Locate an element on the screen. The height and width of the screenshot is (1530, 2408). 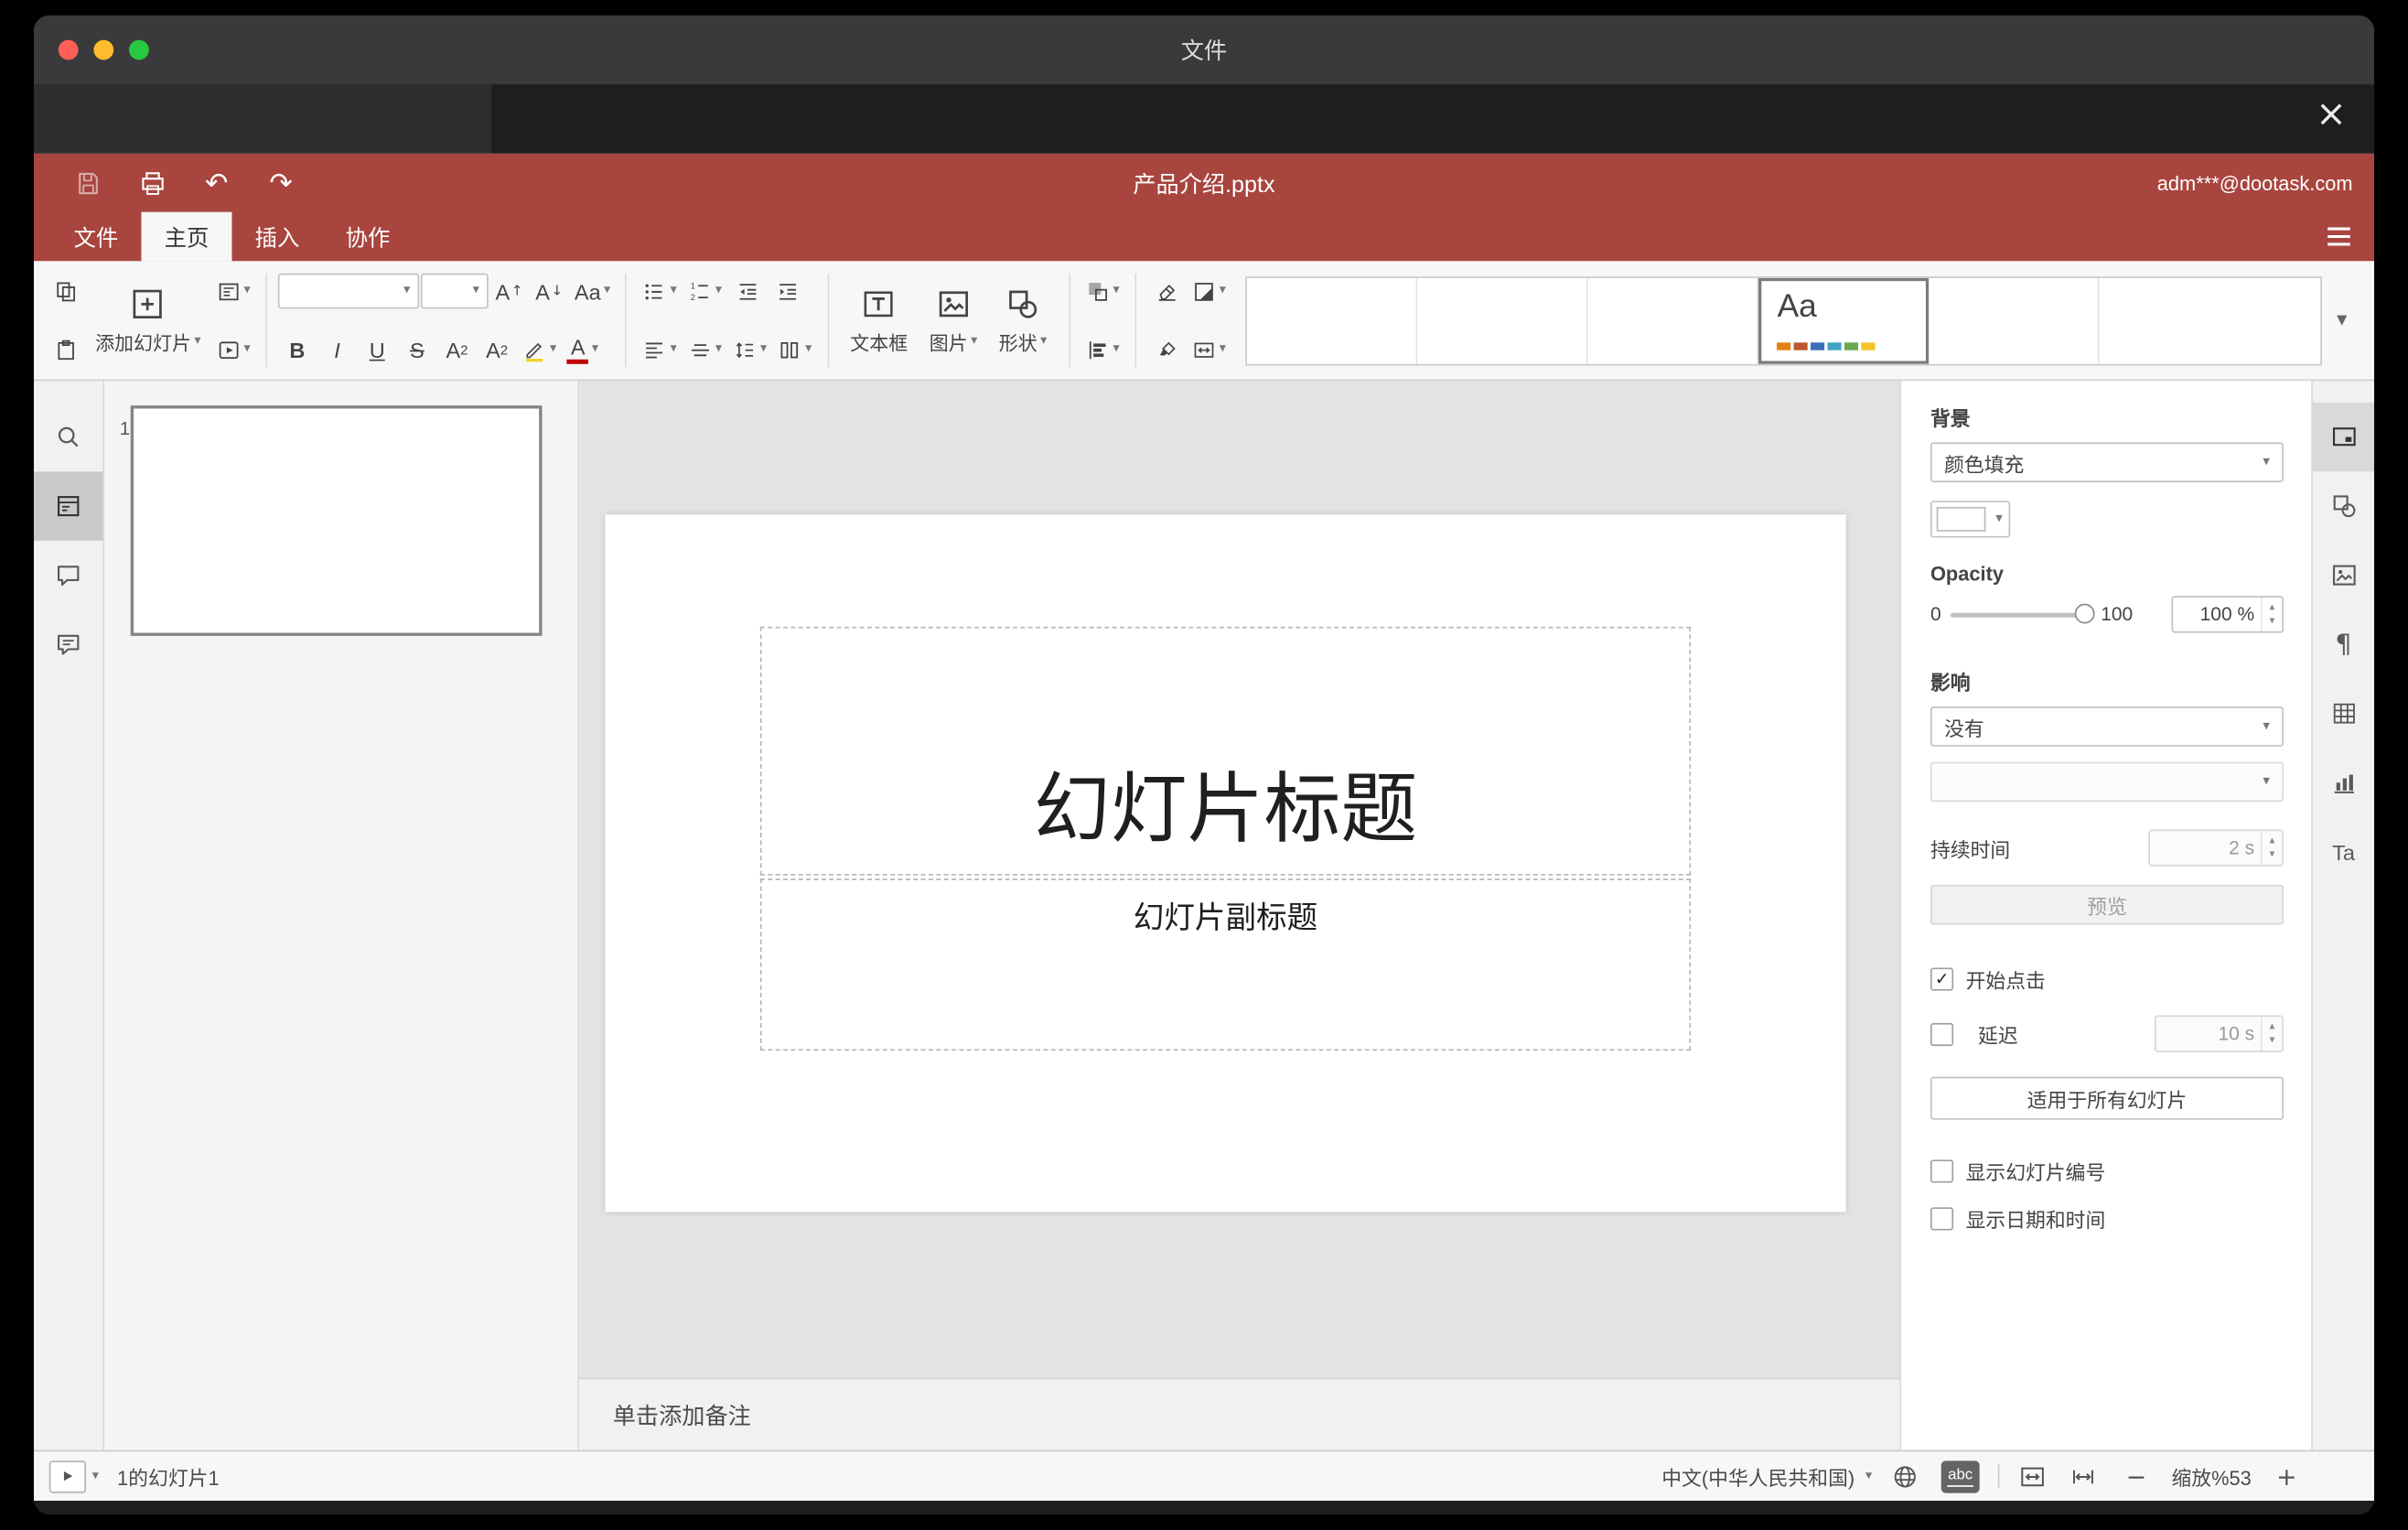
font-color-button: A ▾ is located at coordinates (583, 349).